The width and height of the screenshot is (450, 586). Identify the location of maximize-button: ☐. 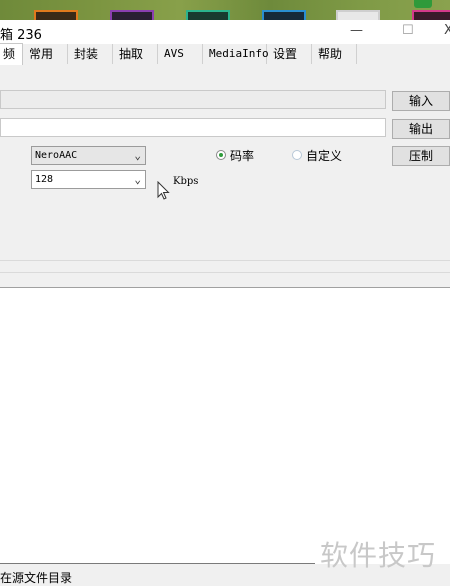
(408, 30).